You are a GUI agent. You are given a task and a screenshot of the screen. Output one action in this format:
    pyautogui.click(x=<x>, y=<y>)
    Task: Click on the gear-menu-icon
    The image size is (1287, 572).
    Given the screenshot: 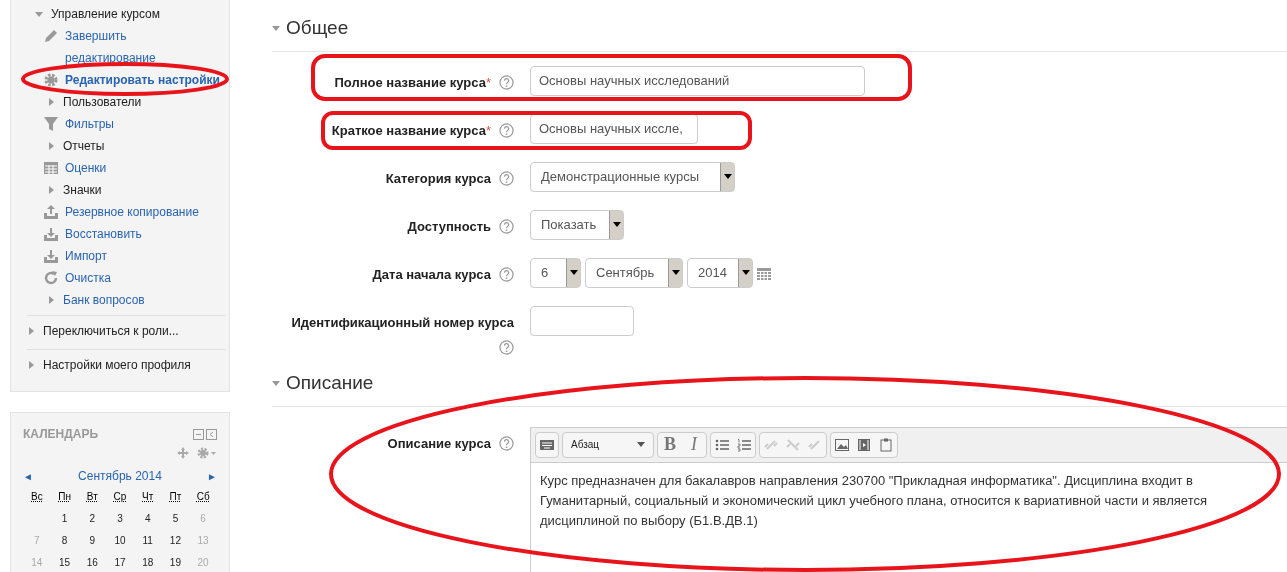 What is the action you would take?
    pyautogui.click(x=207, y=453)
    